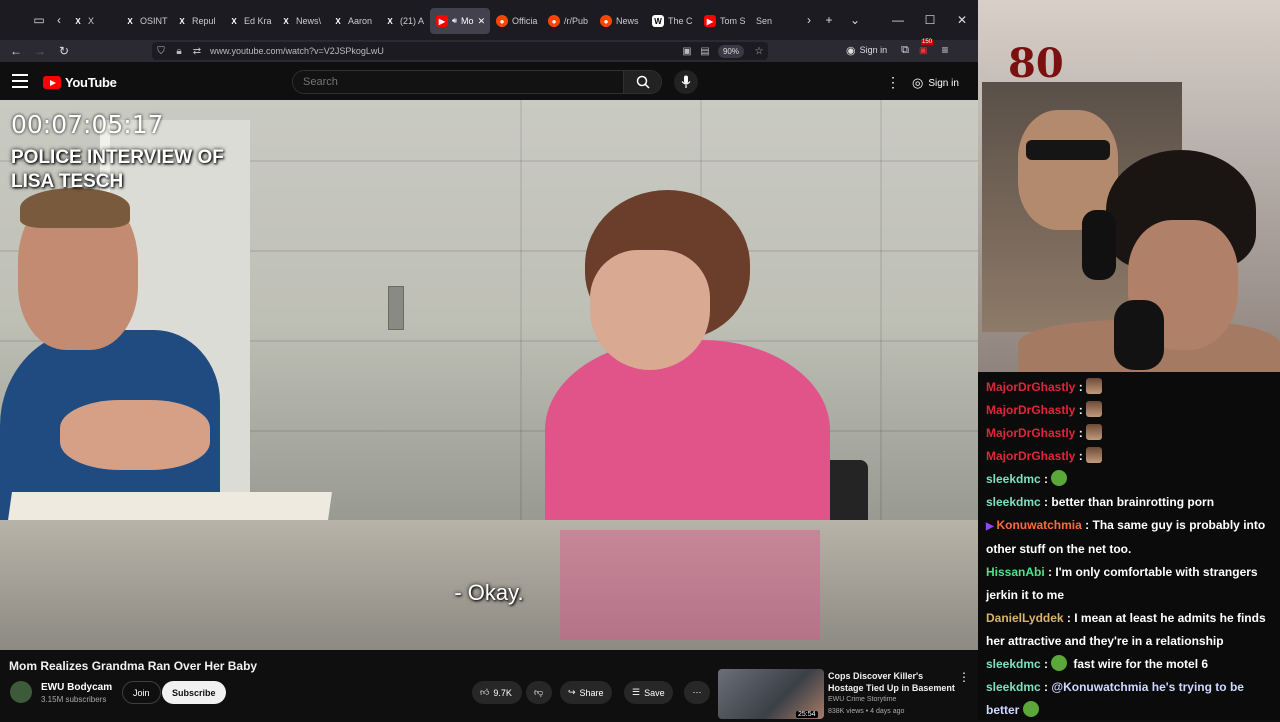 Image resolution: width=1280 pixels, height=722 pixels. What do you see at coordinates (1129, 479) in the screenshot?
I see `chat-message: sleekdmc :` at bounding box center [1129, 479].